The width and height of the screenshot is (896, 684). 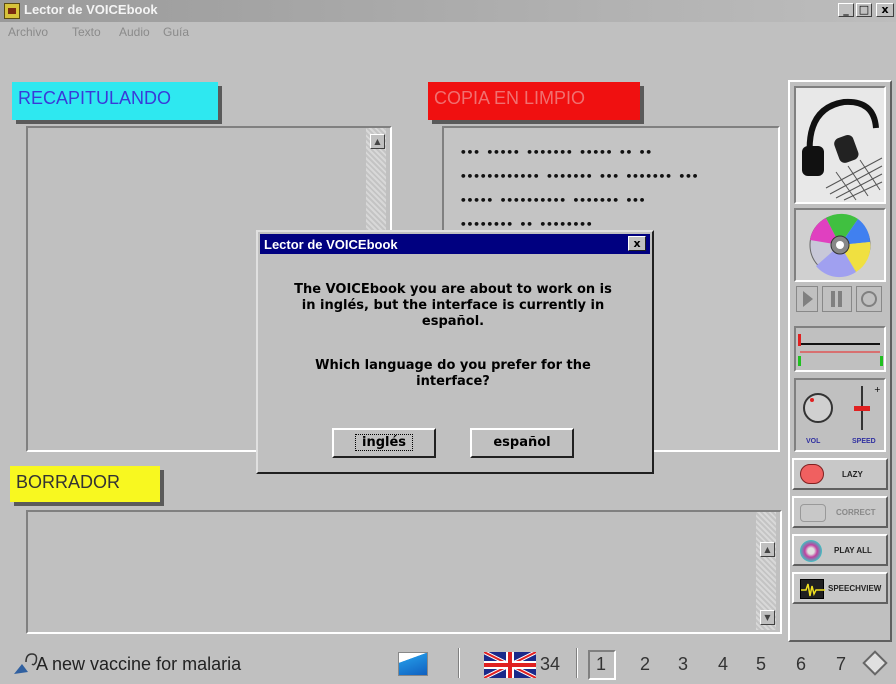 I want to click on app-icon, so click(x=12, y=11).